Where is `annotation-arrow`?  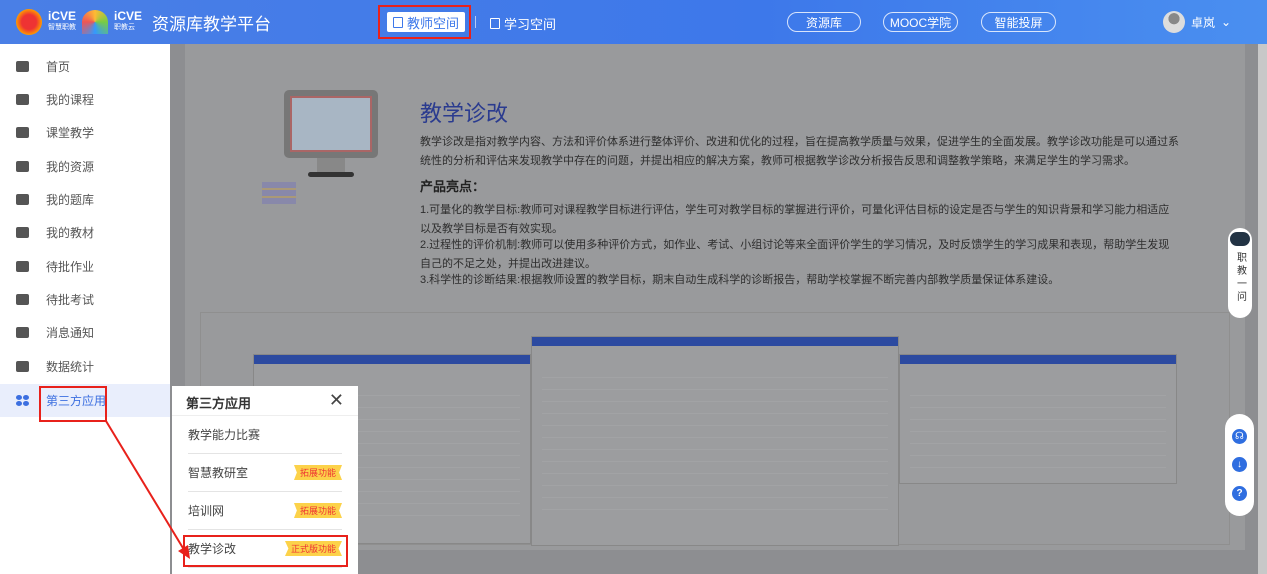 annotation-arrow is located at coordinates (147, 489).